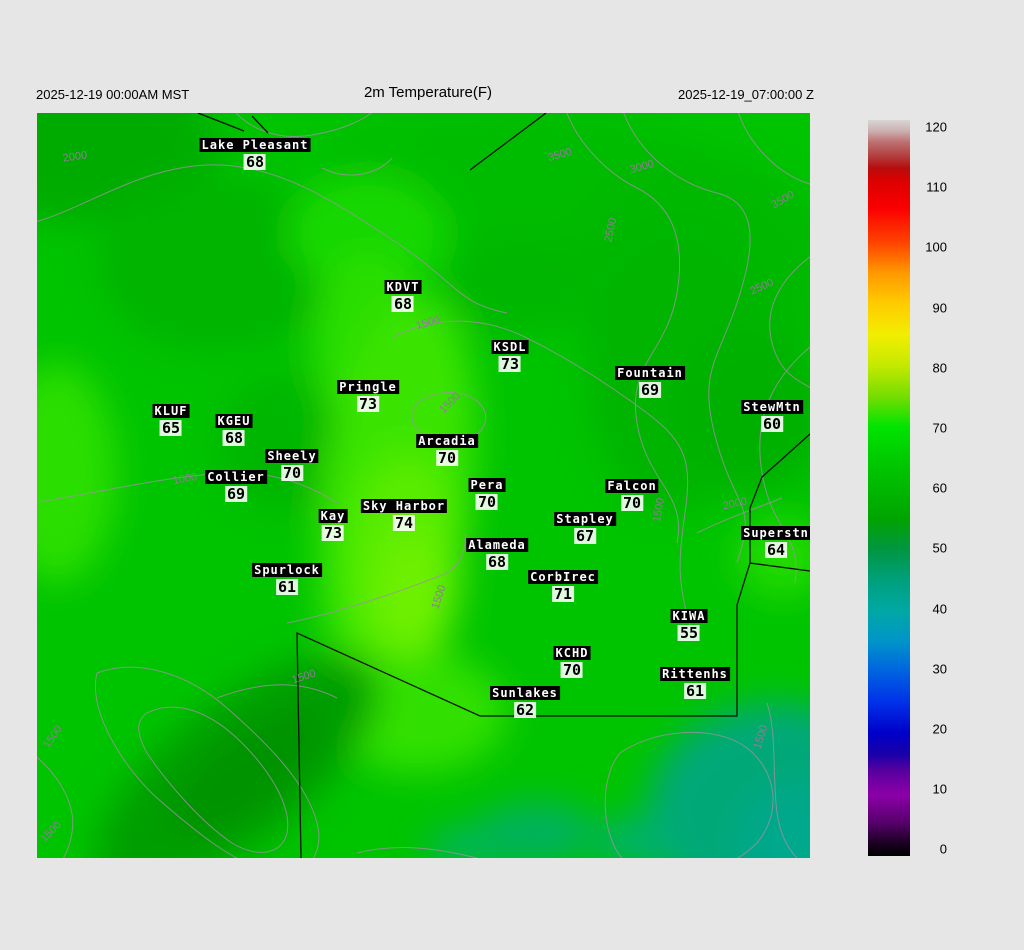 The height and width of the screenshot is (950, 1024). I want to click on colorbar-tick-100: 100, so click(936, 247).